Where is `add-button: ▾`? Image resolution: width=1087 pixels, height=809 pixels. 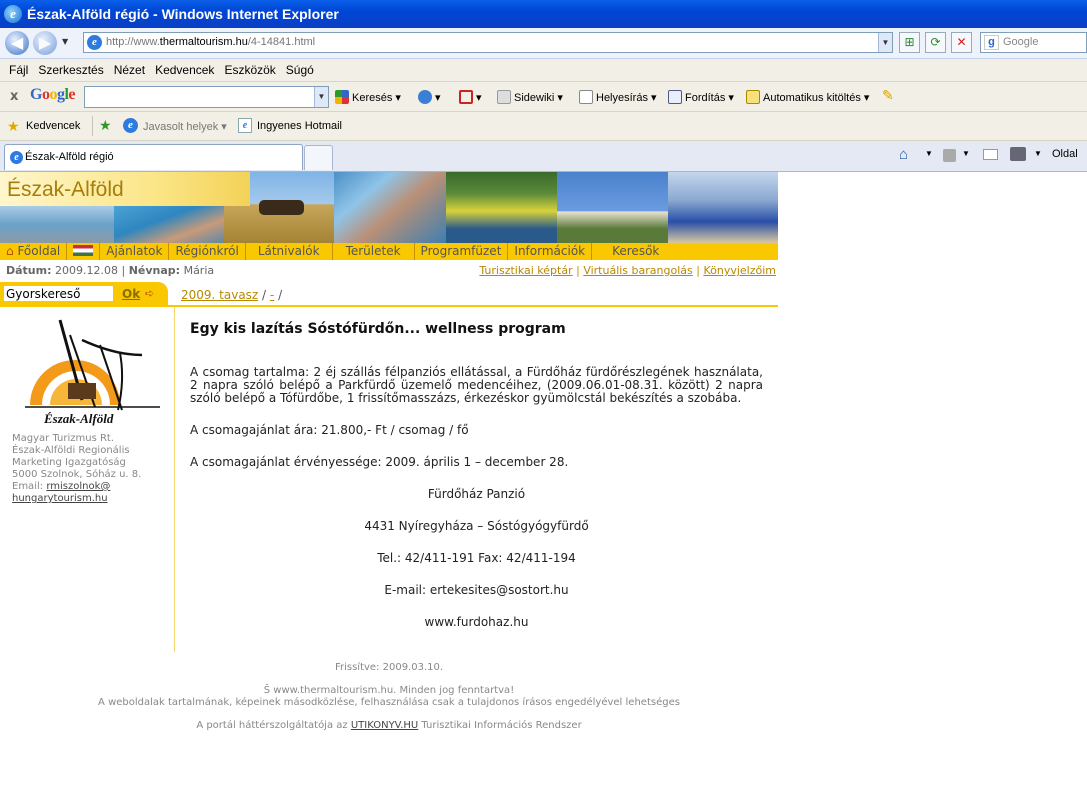
add-button: ▾ is located at coordinates (429, 97).